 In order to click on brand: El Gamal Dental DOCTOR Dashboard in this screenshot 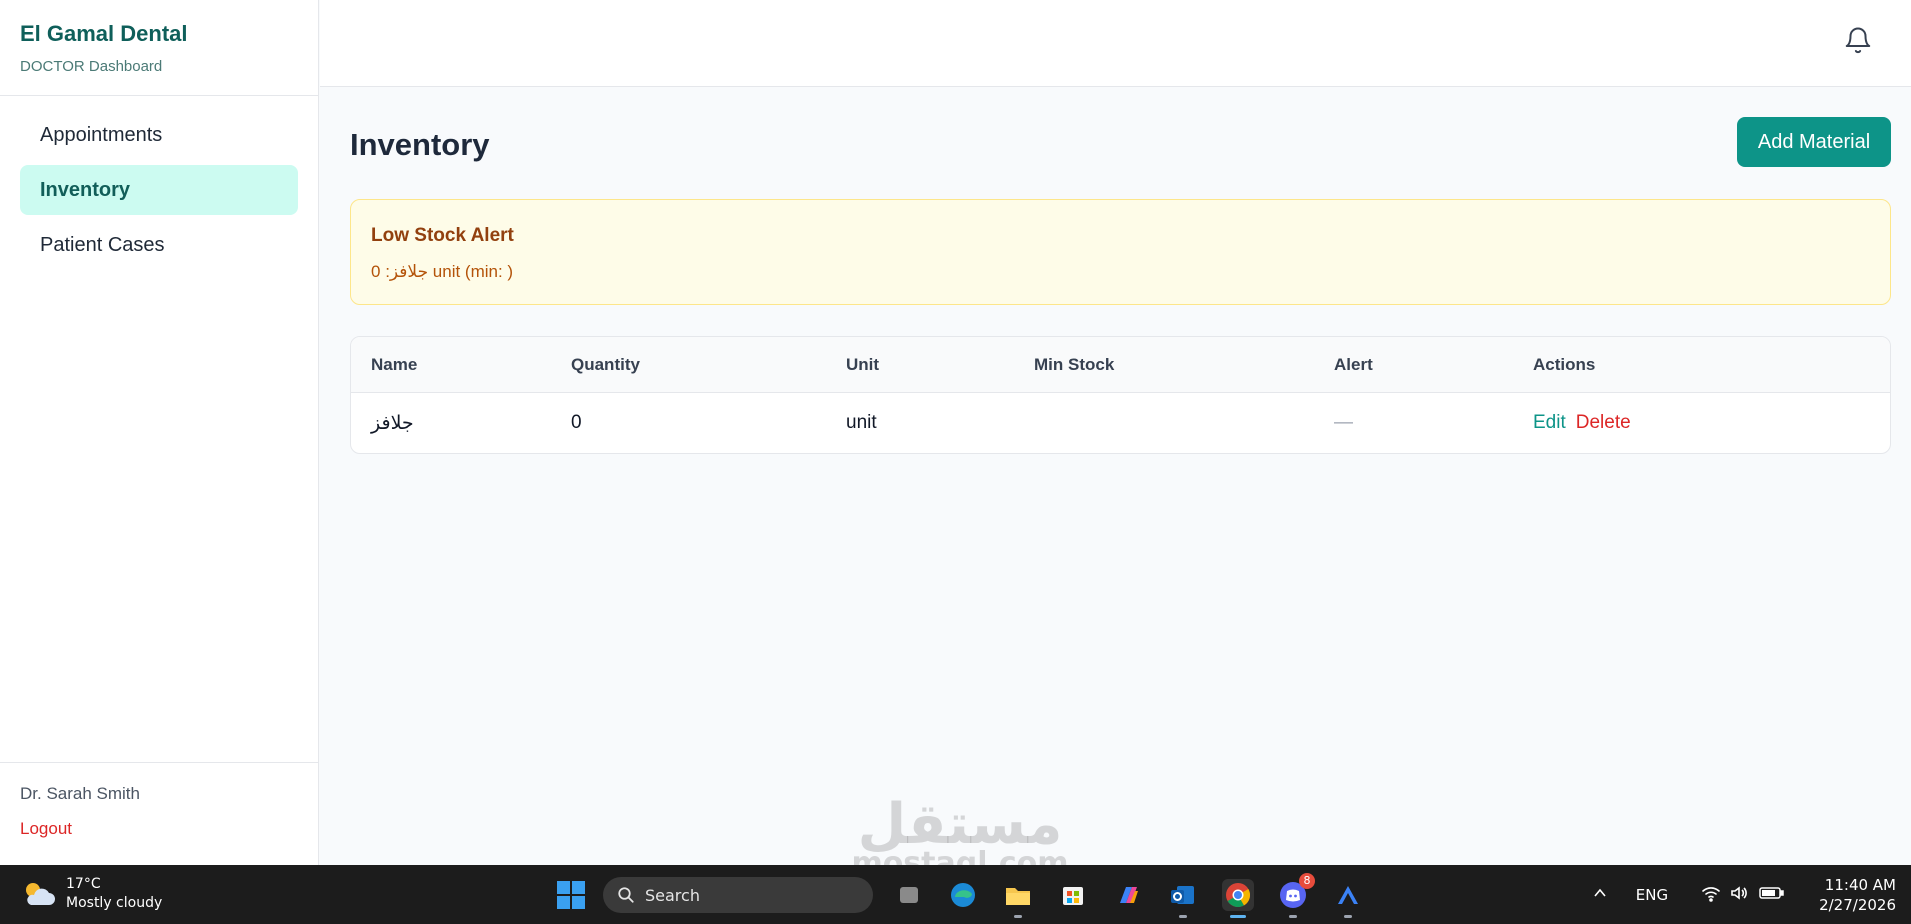, I will do `click(159, 48)`.